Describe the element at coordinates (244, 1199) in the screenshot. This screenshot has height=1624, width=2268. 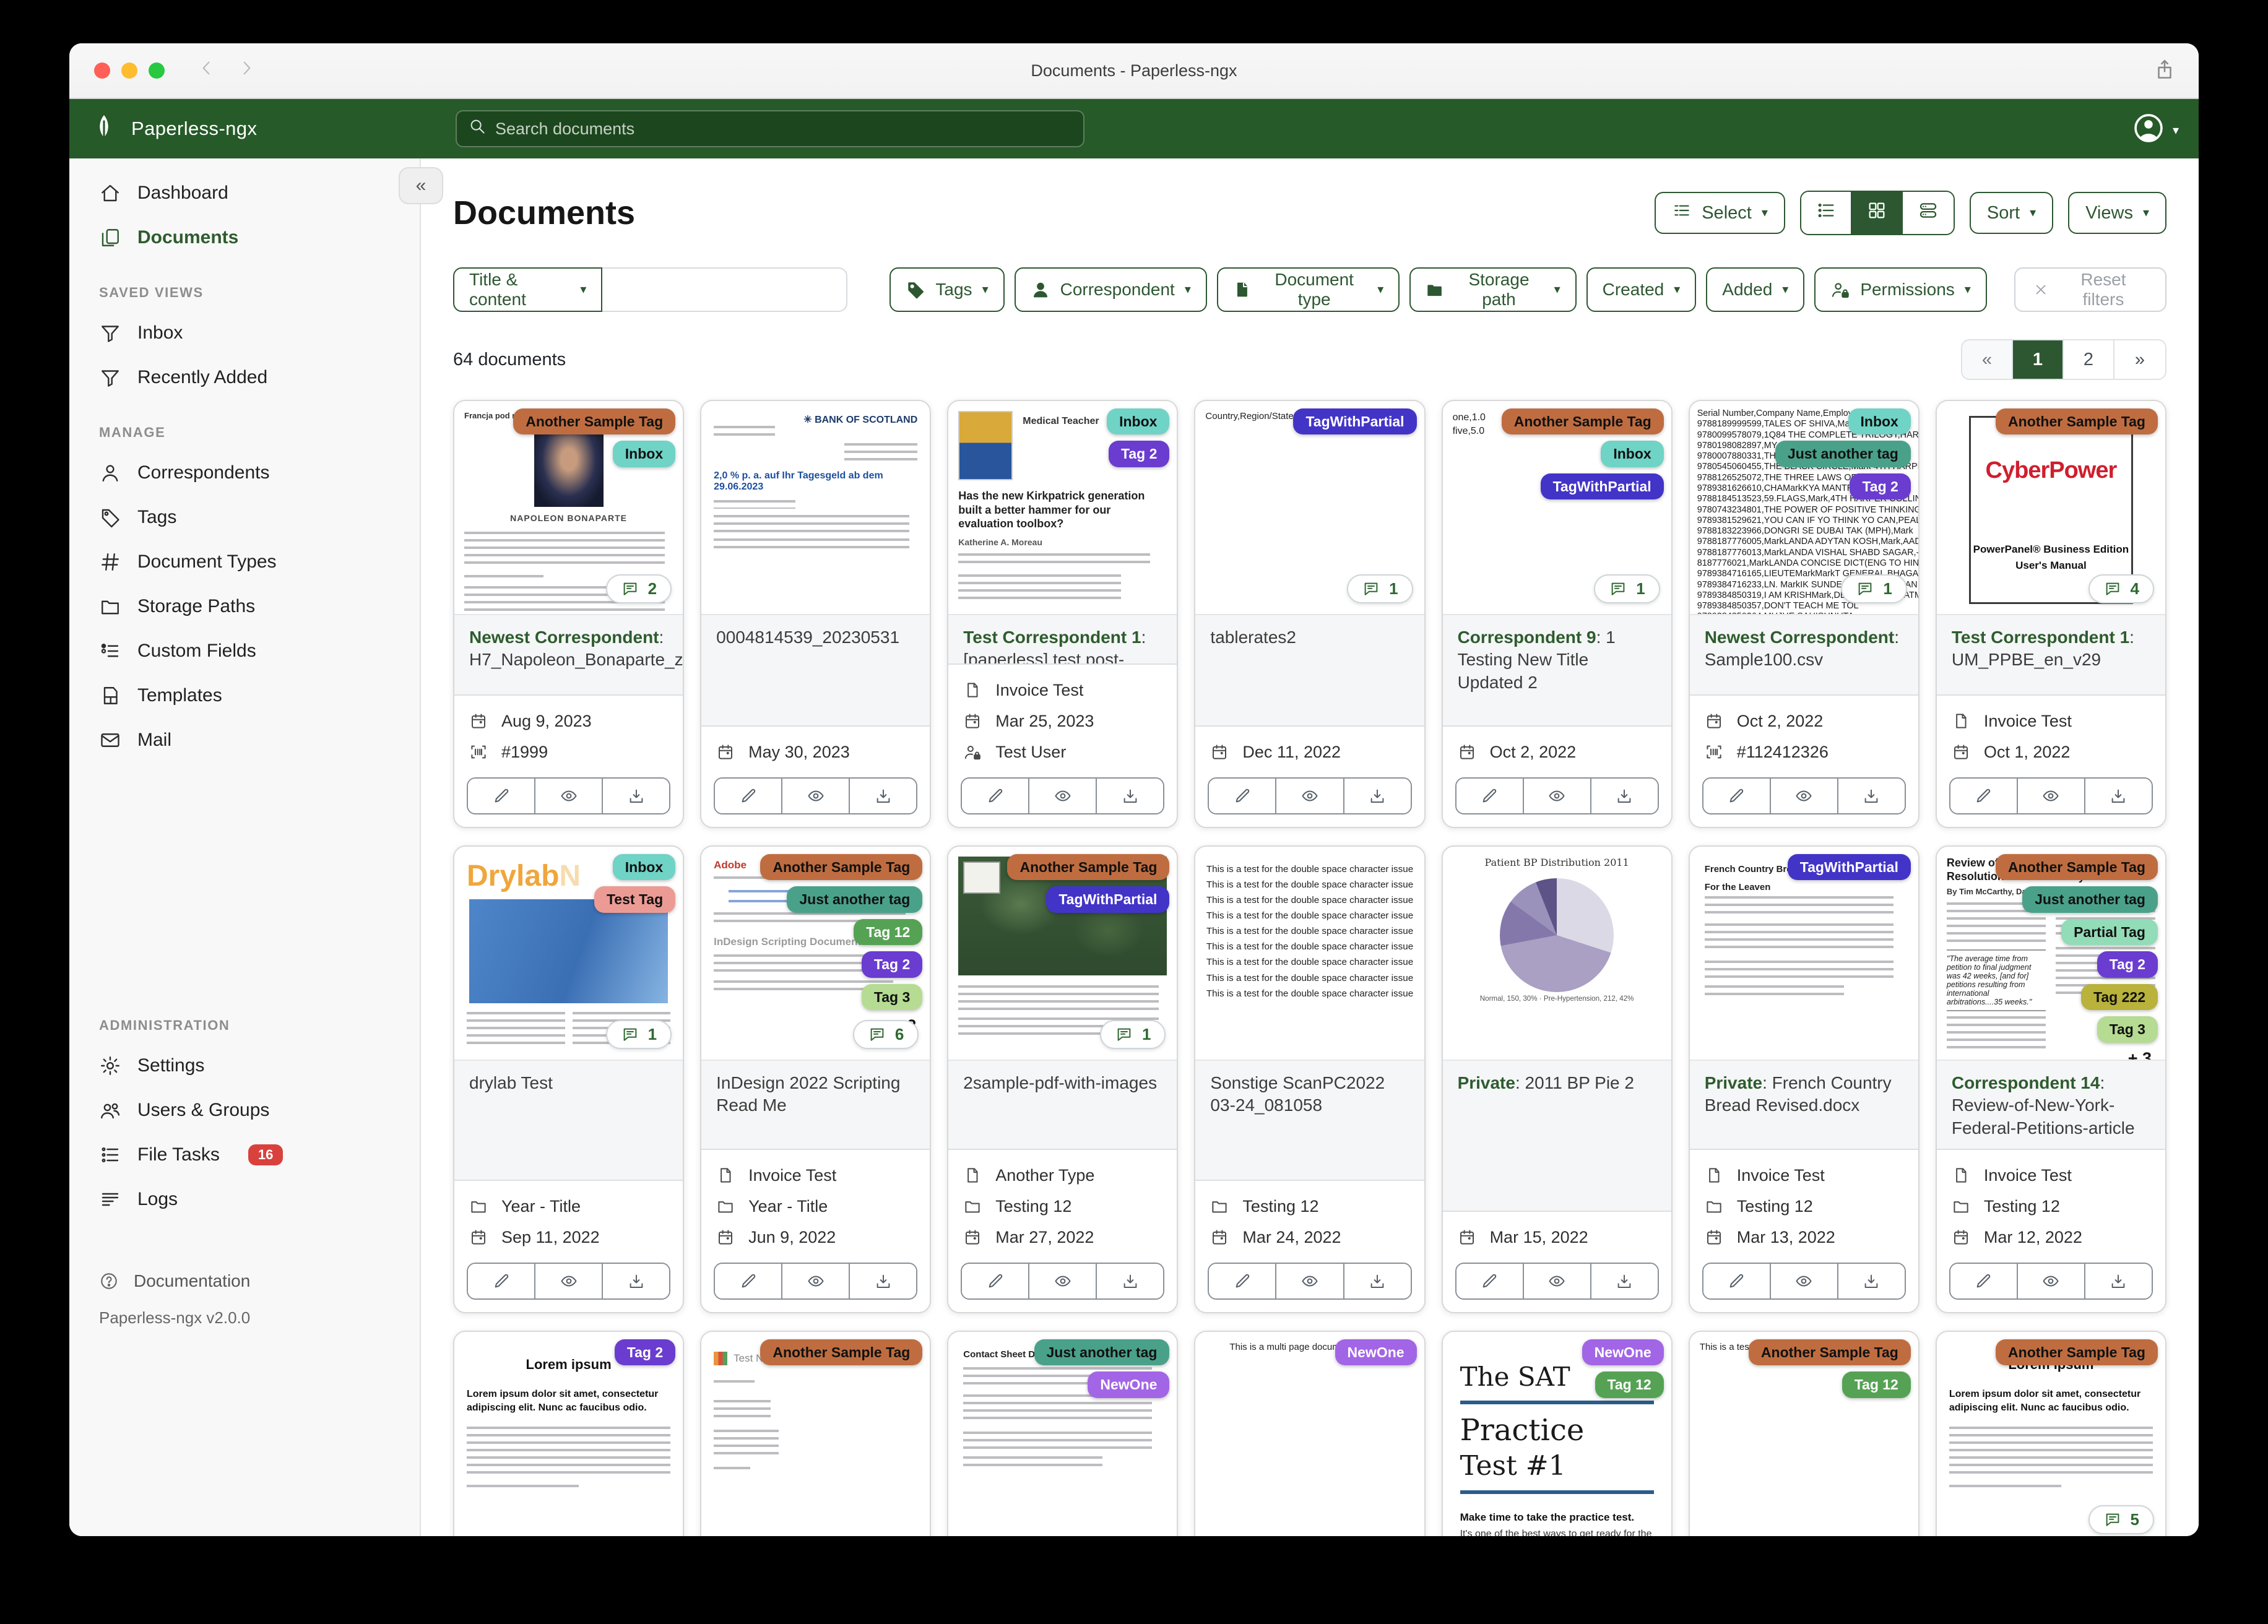
I see `sidebar-item-logs: Logs` at that location.